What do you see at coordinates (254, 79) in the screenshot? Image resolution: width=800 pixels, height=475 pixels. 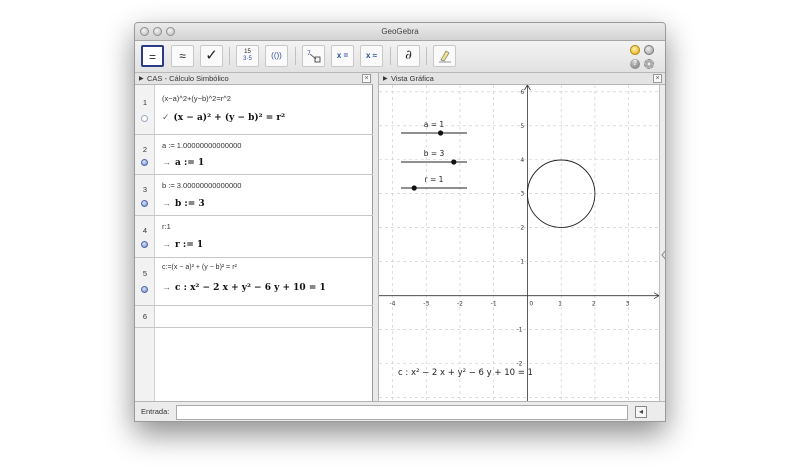 I see `cas-panel-header: ▶ CAS - Cálculo Simbólico ×` at bounding box center [254, 79].